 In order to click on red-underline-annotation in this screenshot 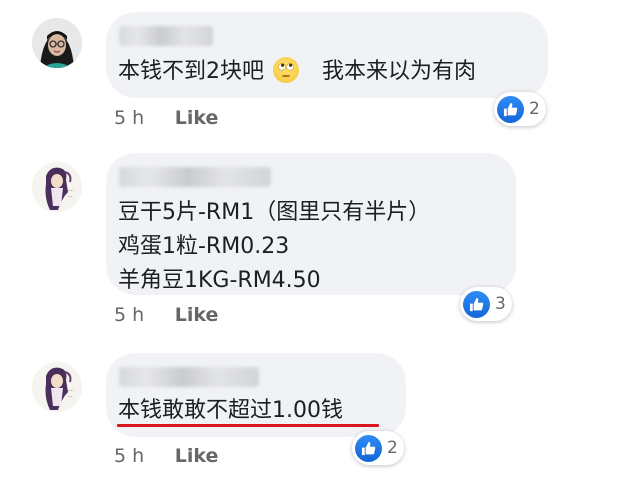, I will do `click(248, 425)`.